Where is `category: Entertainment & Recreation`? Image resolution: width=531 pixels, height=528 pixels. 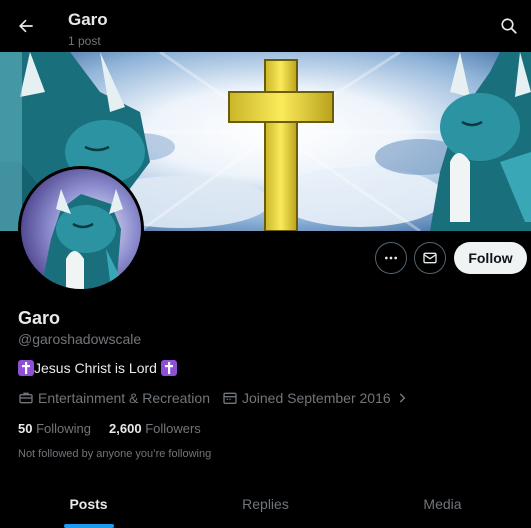 category: Entertainment & Recreation is located at coordinates (114, 398).